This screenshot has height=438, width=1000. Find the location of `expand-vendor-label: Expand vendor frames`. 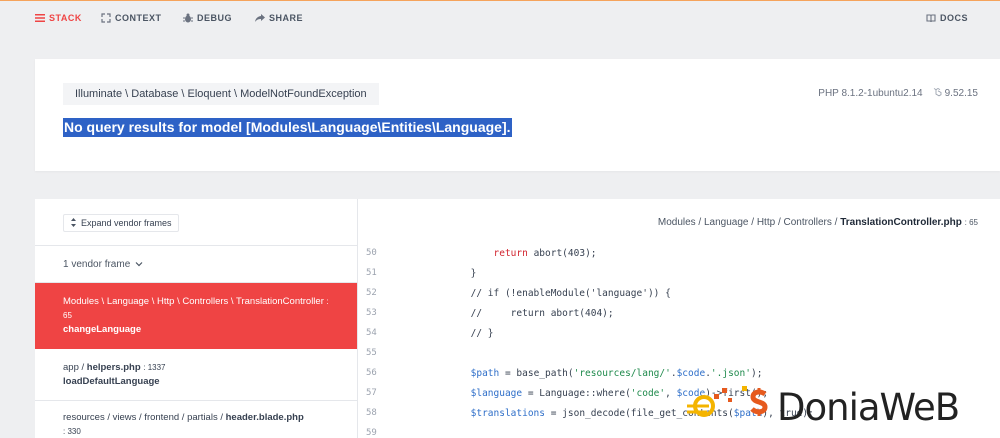

expand-vendor-label: Expand vendor frames is located at coordinates (126, 223).